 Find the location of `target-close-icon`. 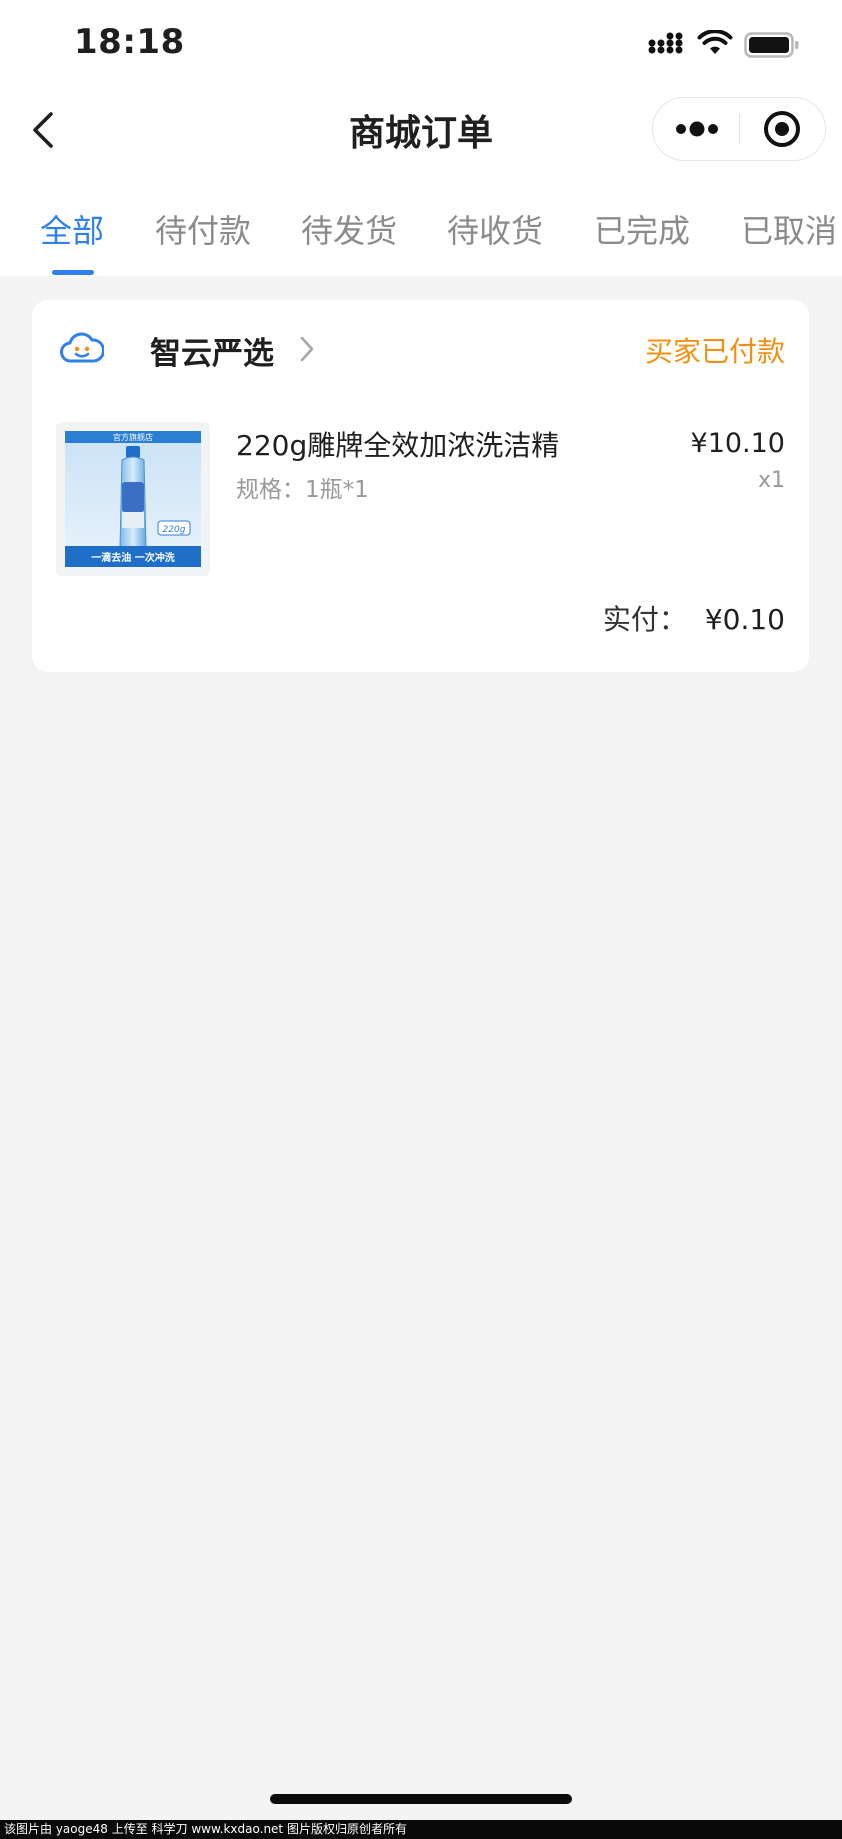

target-close-icon is located at coordinates (782, 129).